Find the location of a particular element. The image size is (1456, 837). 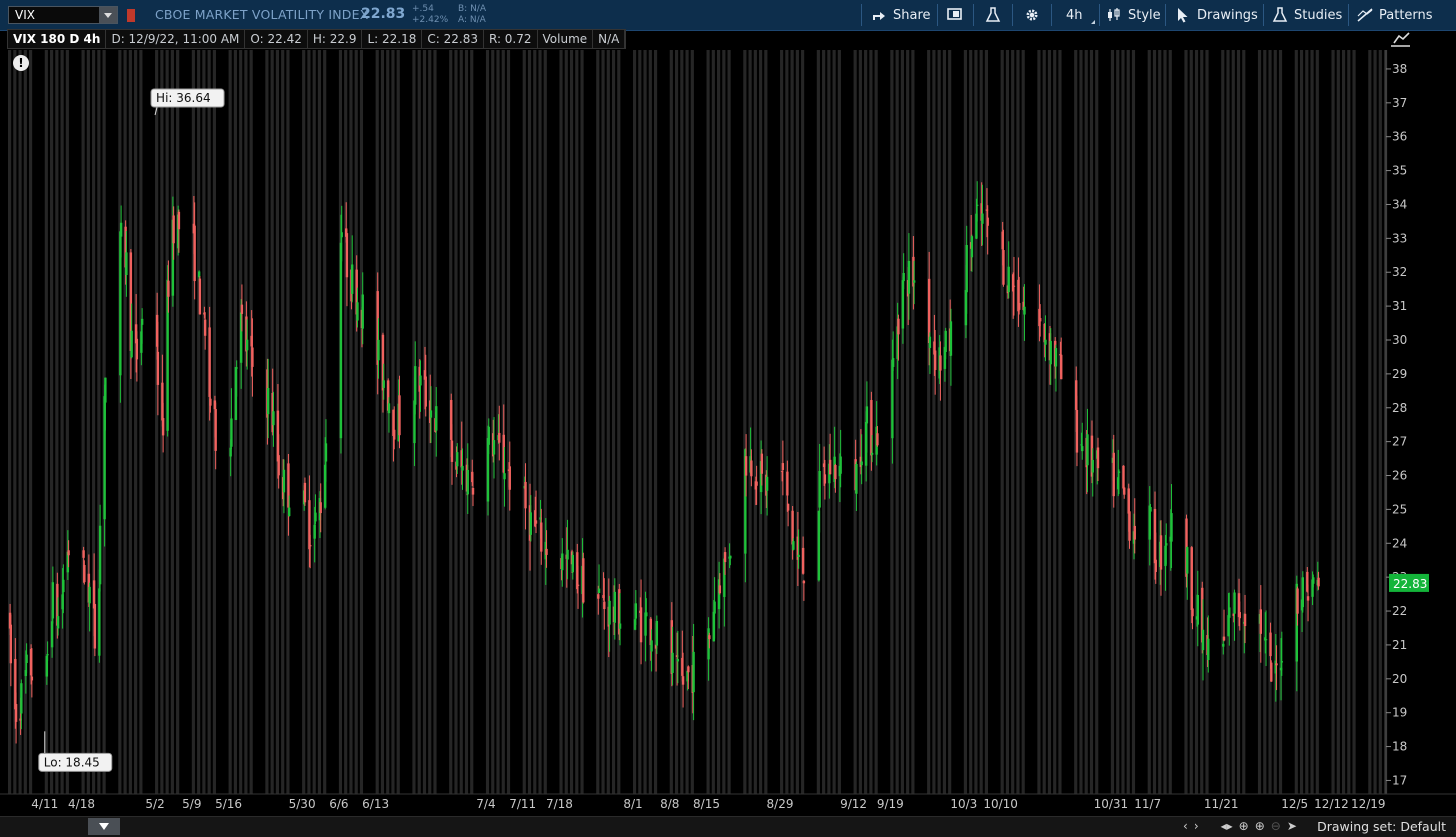

link-flag-icon is located at coordinates (131, 15).